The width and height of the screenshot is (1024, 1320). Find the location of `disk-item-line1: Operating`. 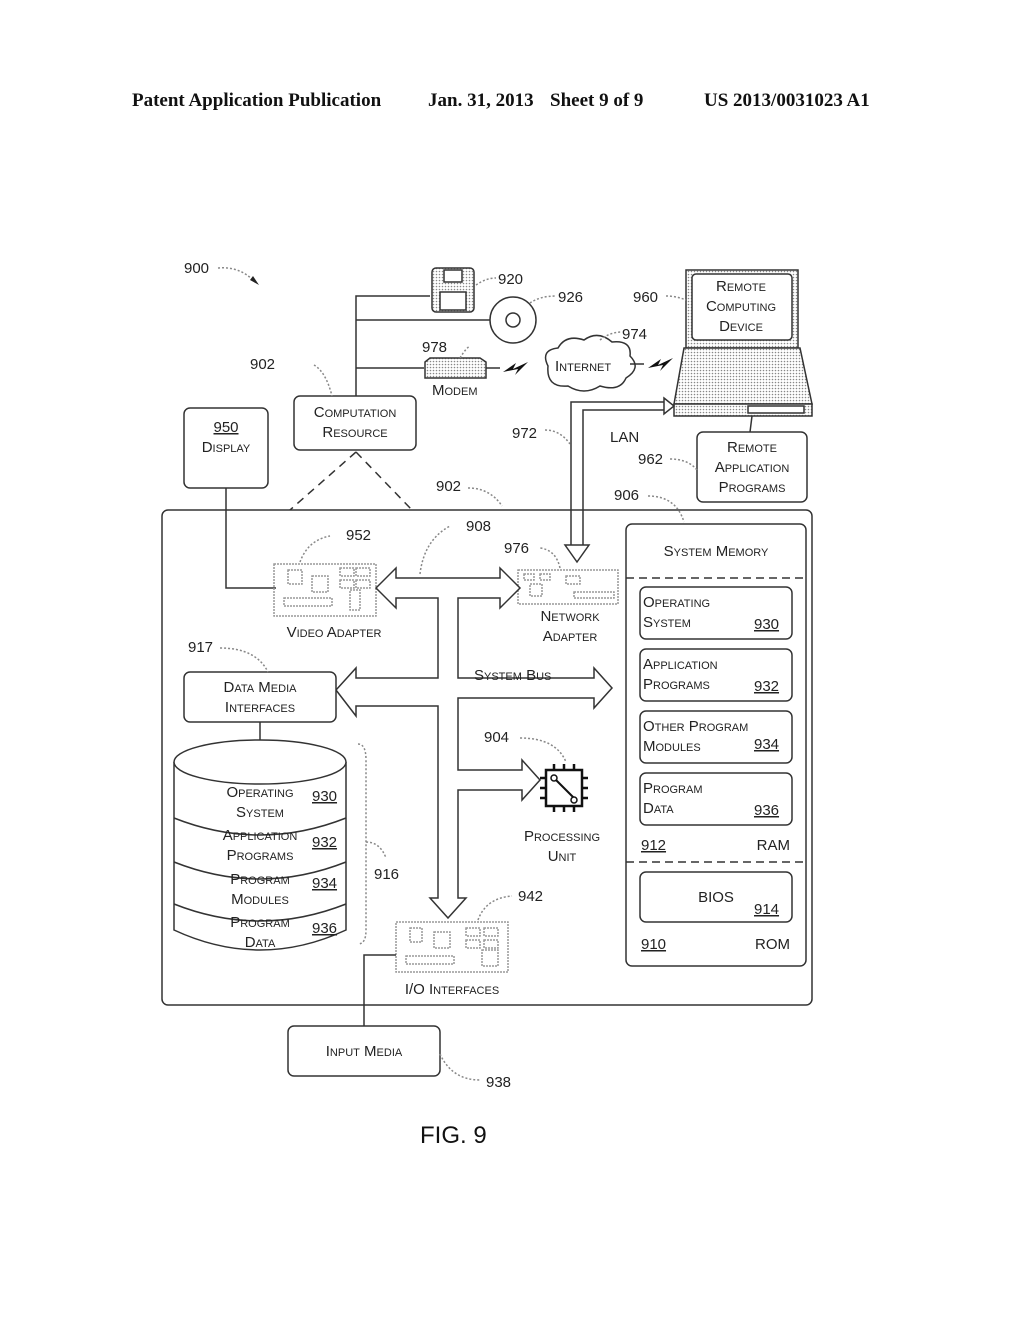

disk-item-line1: Operating is located at coordinates (259, 792).